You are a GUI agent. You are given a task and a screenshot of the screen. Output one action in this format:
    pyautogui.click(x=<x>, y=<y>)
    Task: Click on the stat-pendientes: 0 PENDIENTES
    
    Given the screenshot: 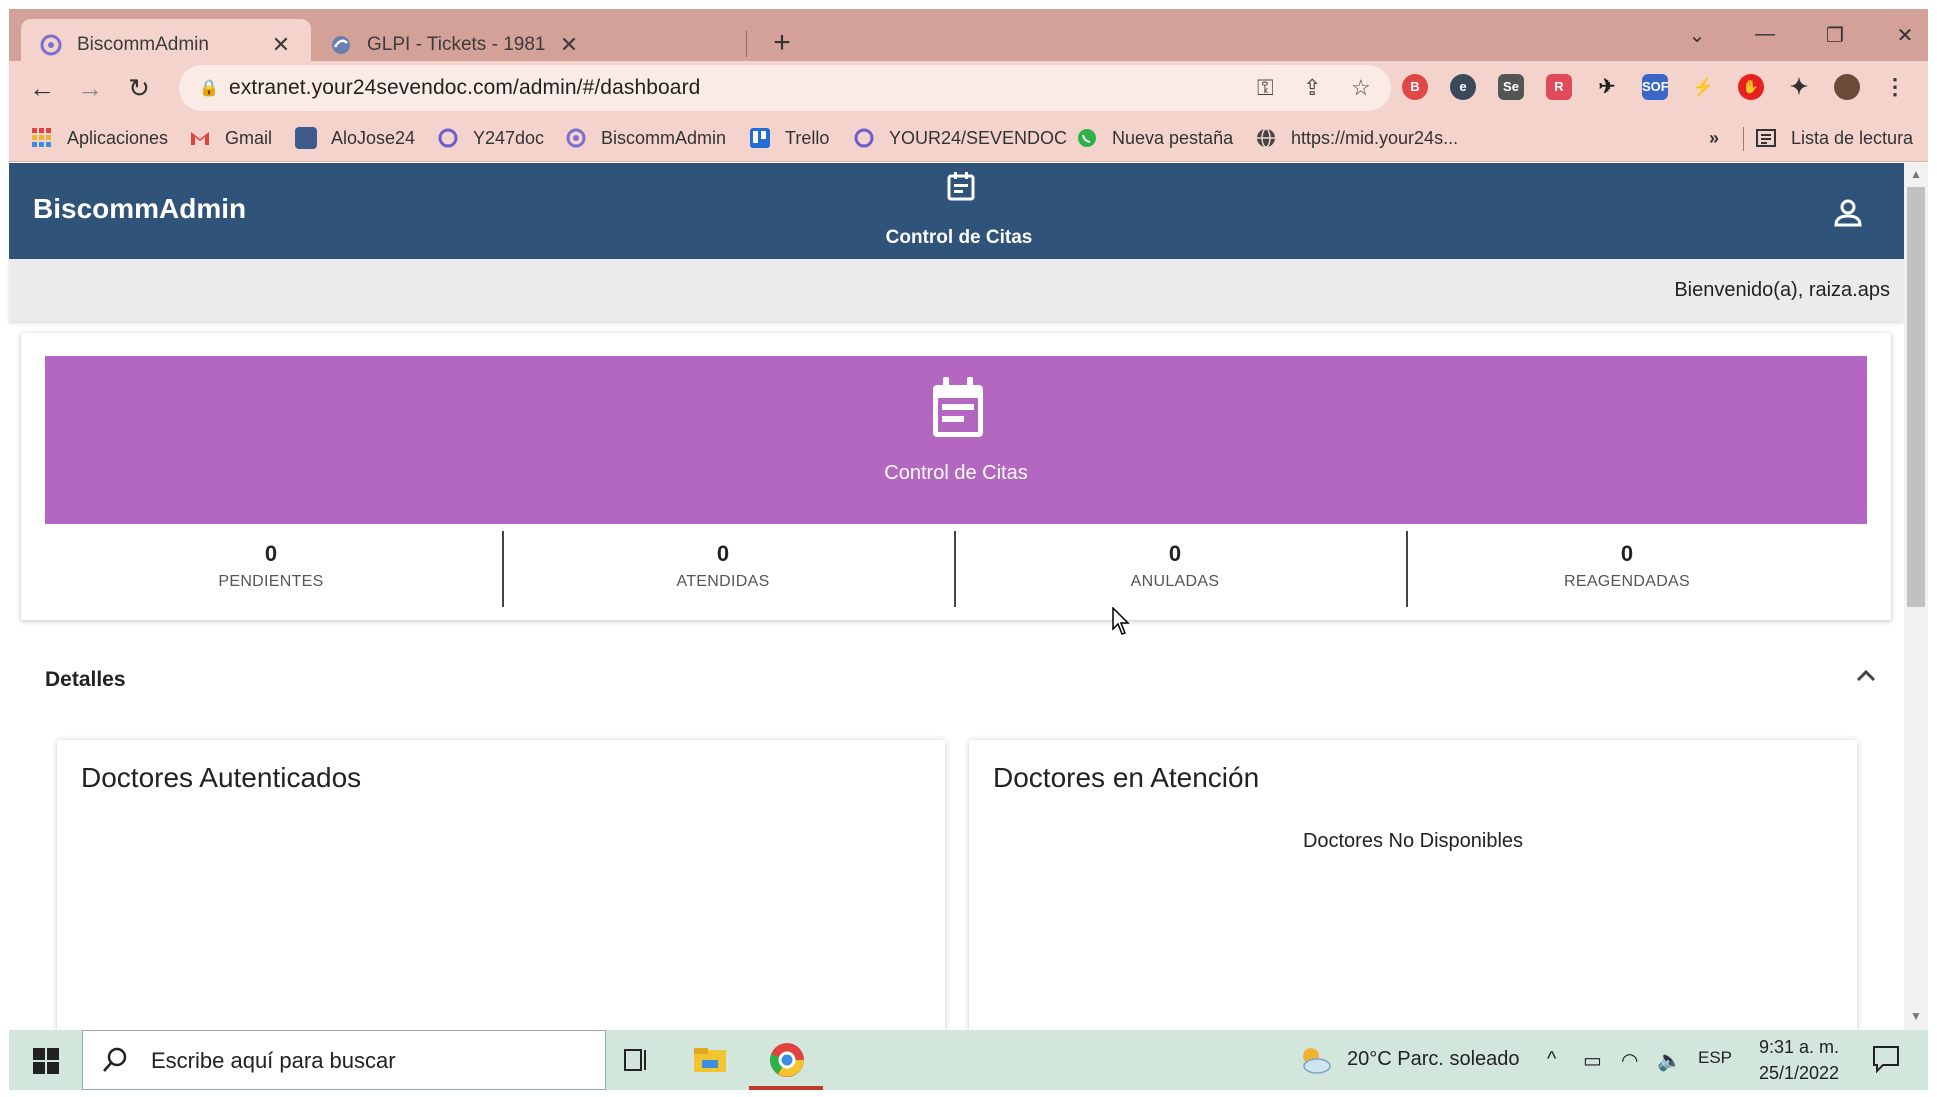 What is the action you would take?
    pyautogui.click(x=271, y=569)
    